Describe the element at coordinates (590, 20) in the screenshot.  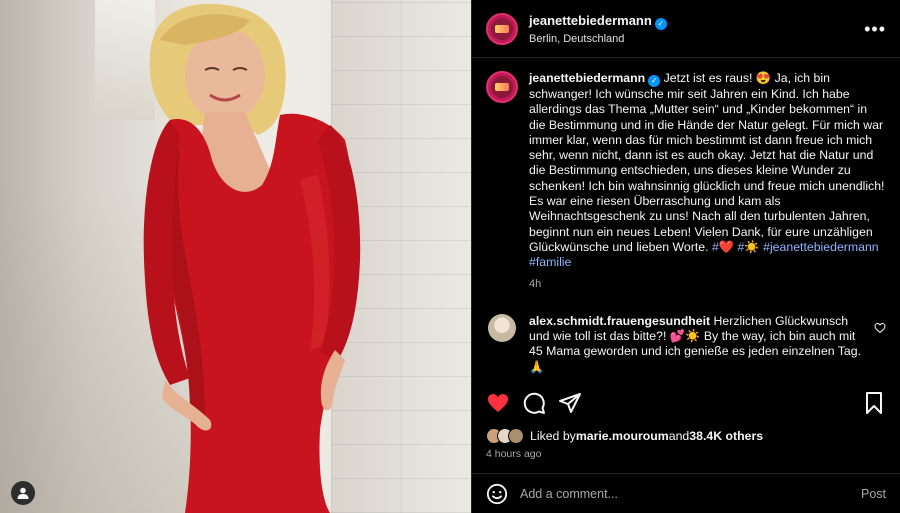
I see `author-username: jeanettebiedermann` at that location.